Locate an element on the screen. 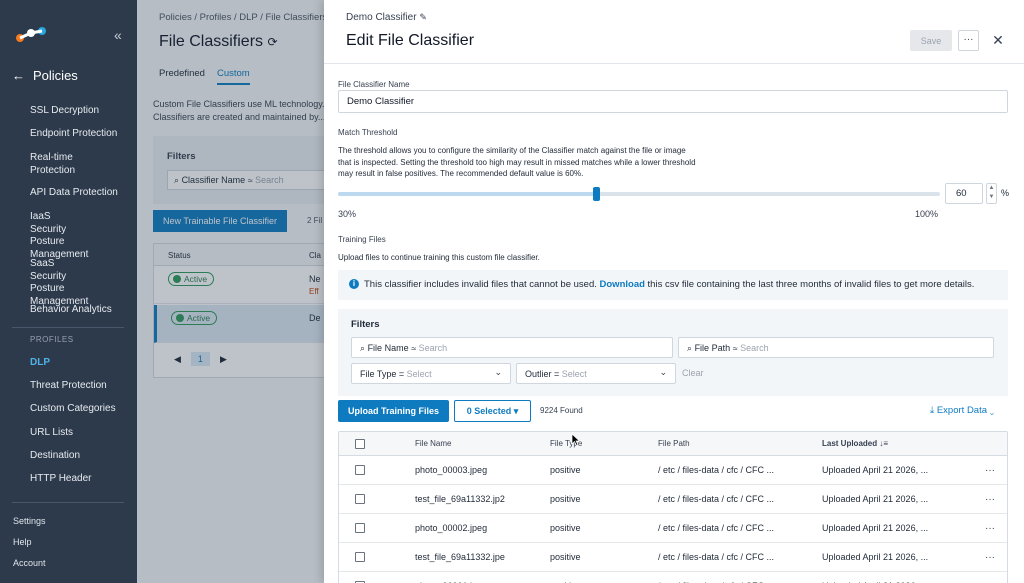  select-all-checkbox is located at coordinates (360, 444).